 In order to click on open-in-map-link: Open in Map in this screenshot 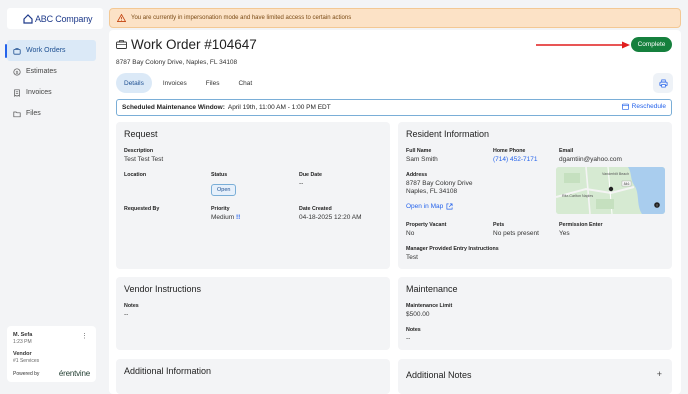, I will do `click(429, 206)`.